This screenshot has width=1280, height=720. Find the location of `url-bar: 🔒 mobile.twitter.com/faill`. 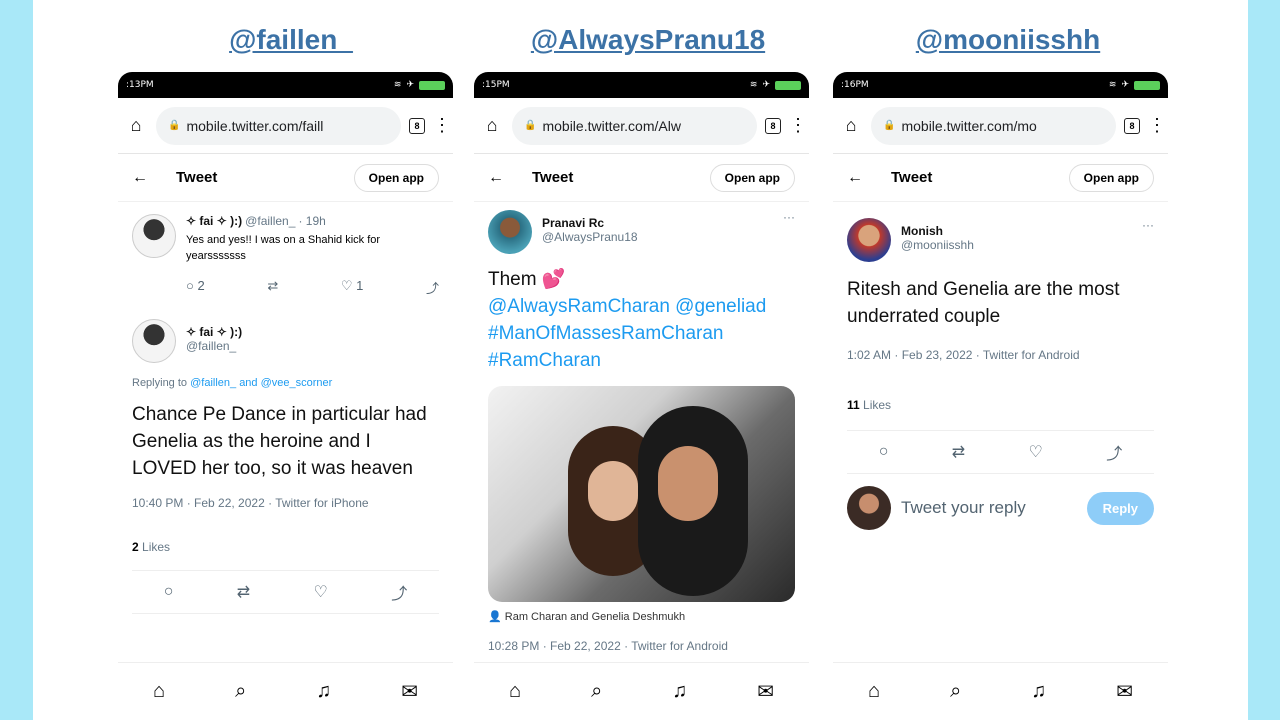

url-bar: 🔒 mobile.twitter.com/faill is located at coordinates (278, 125).